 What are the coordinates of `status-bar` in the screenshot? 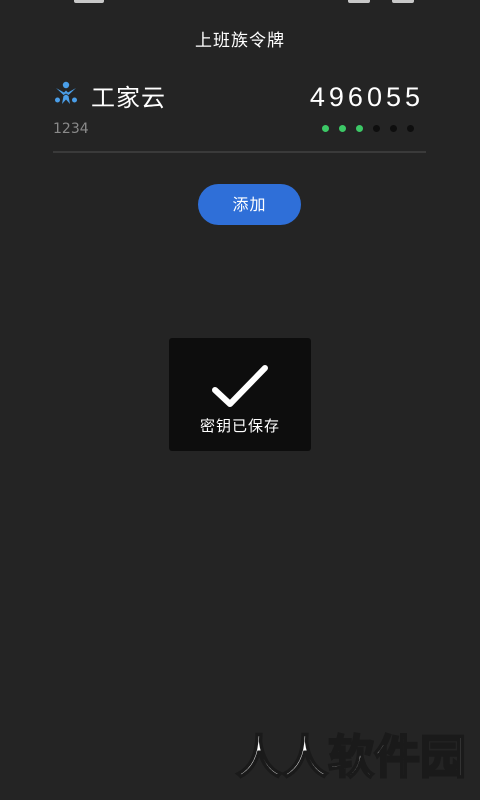 It's located at (240, 3).